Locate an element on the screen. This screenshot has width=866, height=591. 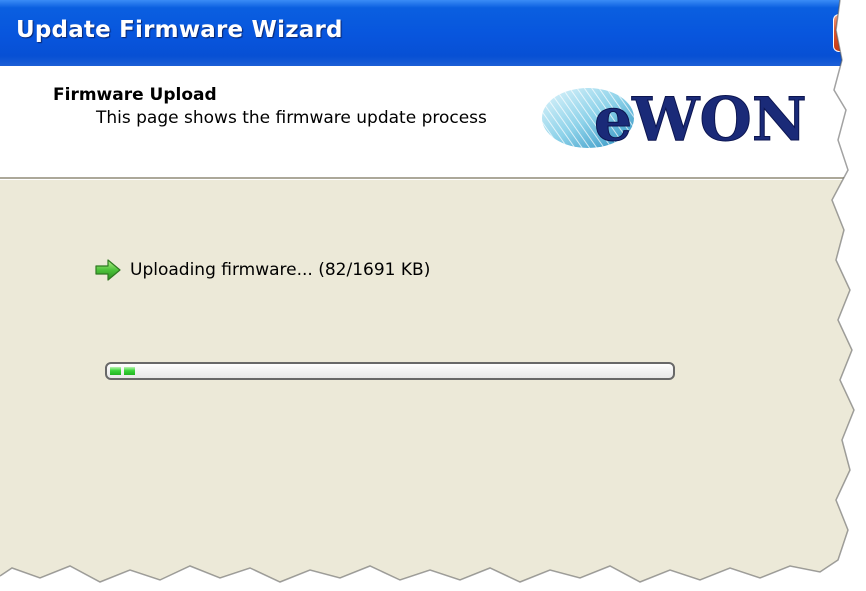
status-text: Uploading firmware... (82/1691 KB) is located at coordinates (280, 270).